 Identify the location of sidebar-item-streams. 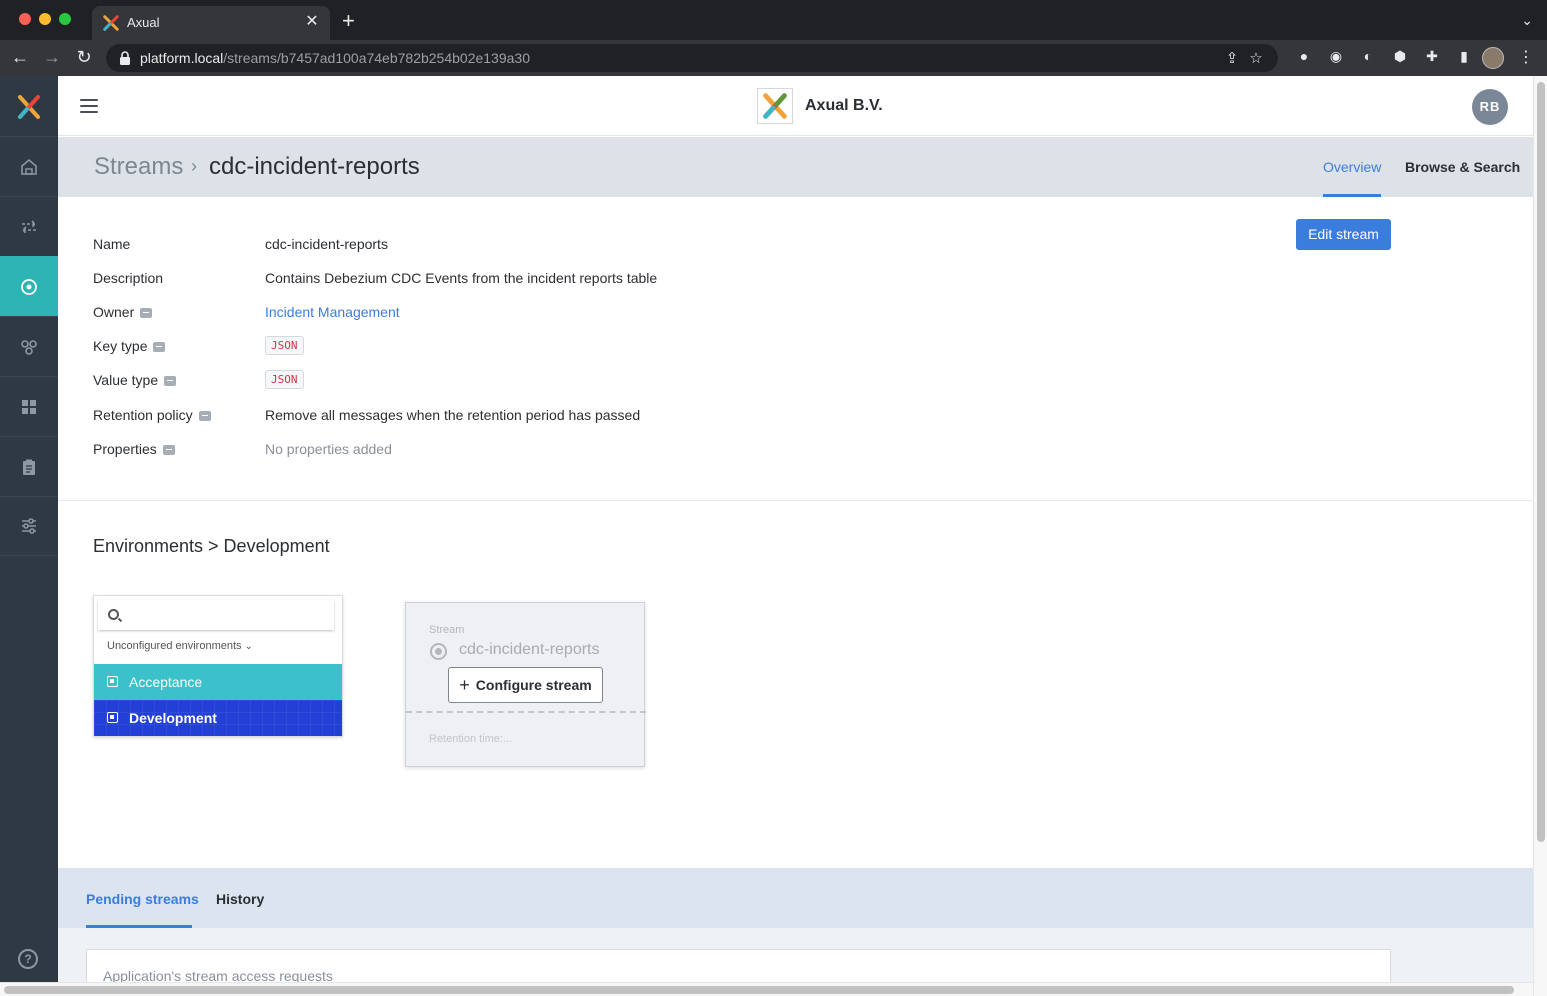
(29, 286).